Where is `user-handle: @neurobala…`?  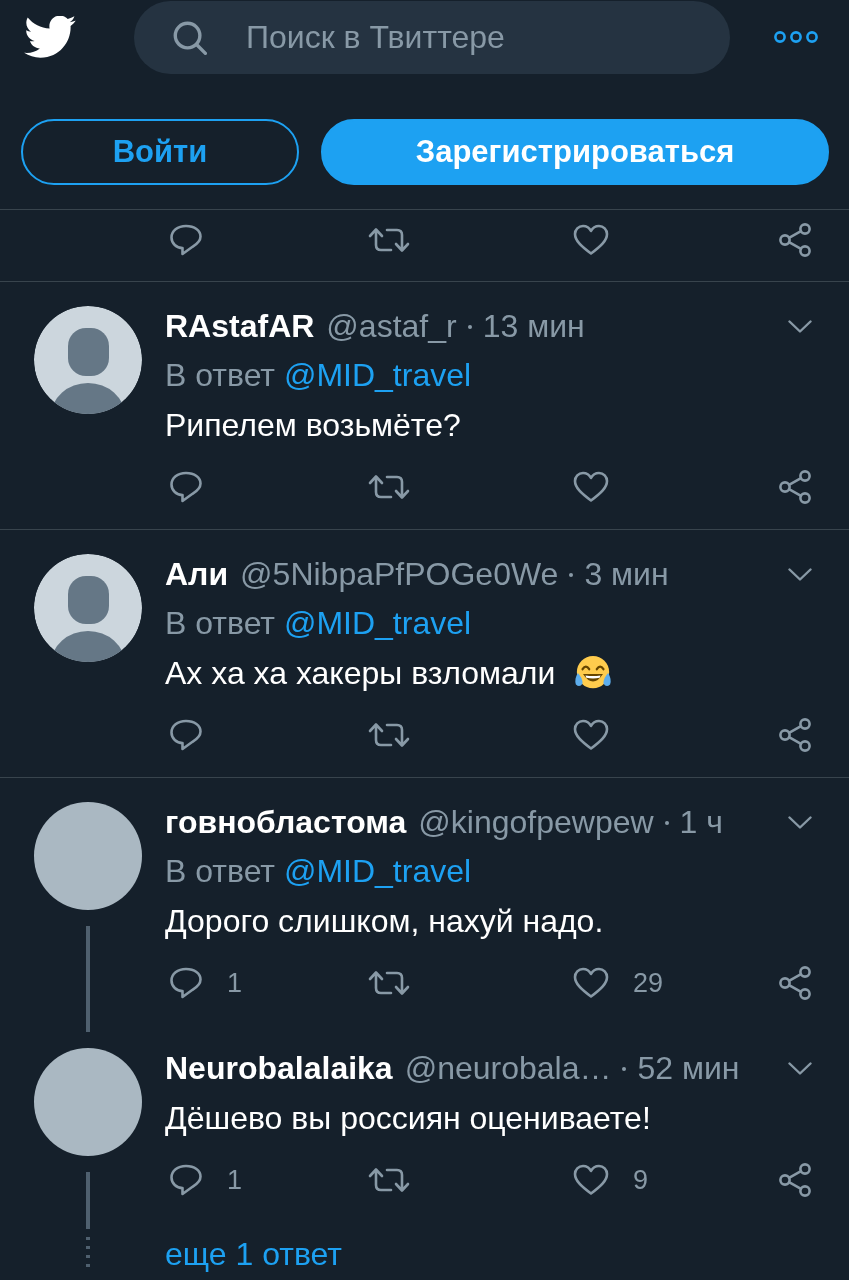 user-handle: @neurobala… is located at coordinates (508, 1068).